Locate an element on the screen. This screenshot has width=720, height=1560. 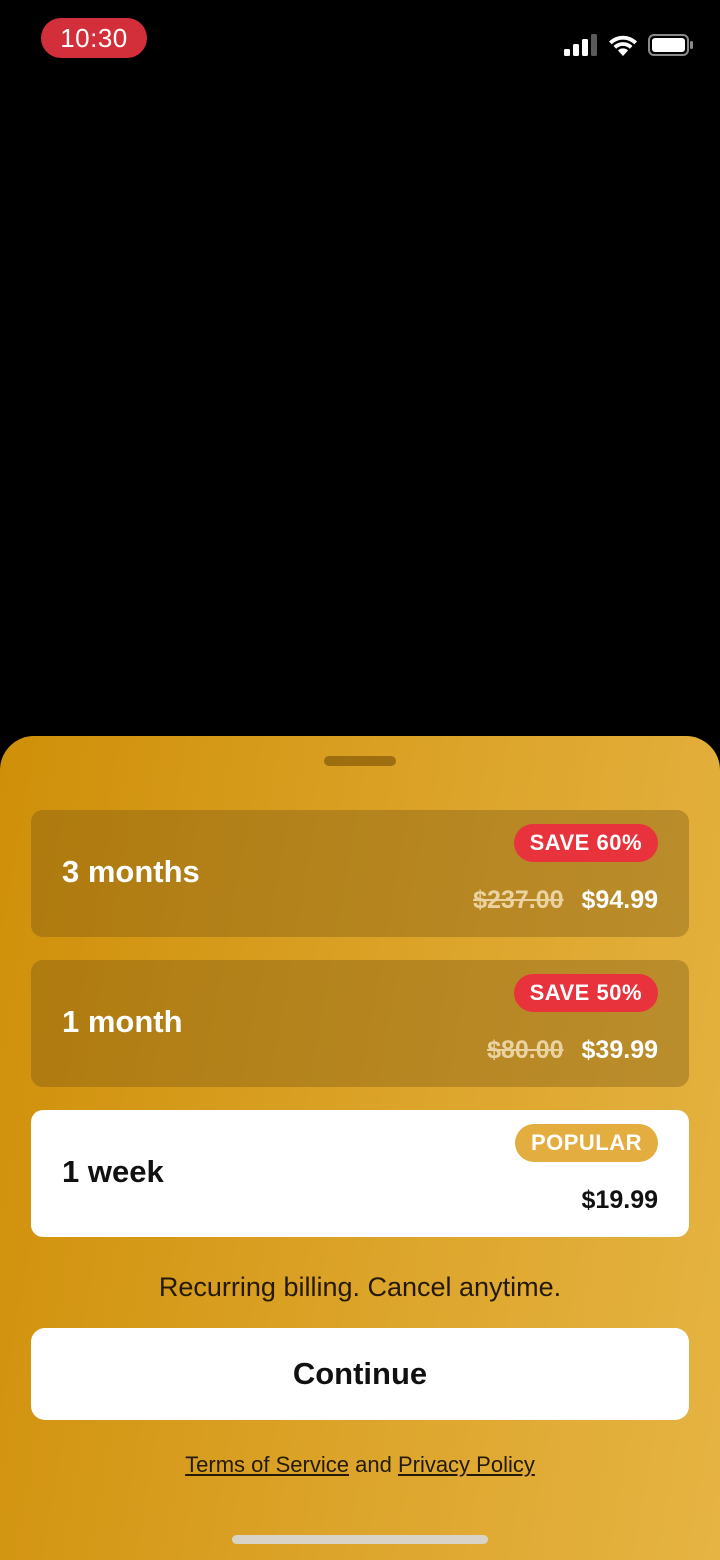
terms-of-service-link: Terms of Service is located at coordinates (267, 1464).